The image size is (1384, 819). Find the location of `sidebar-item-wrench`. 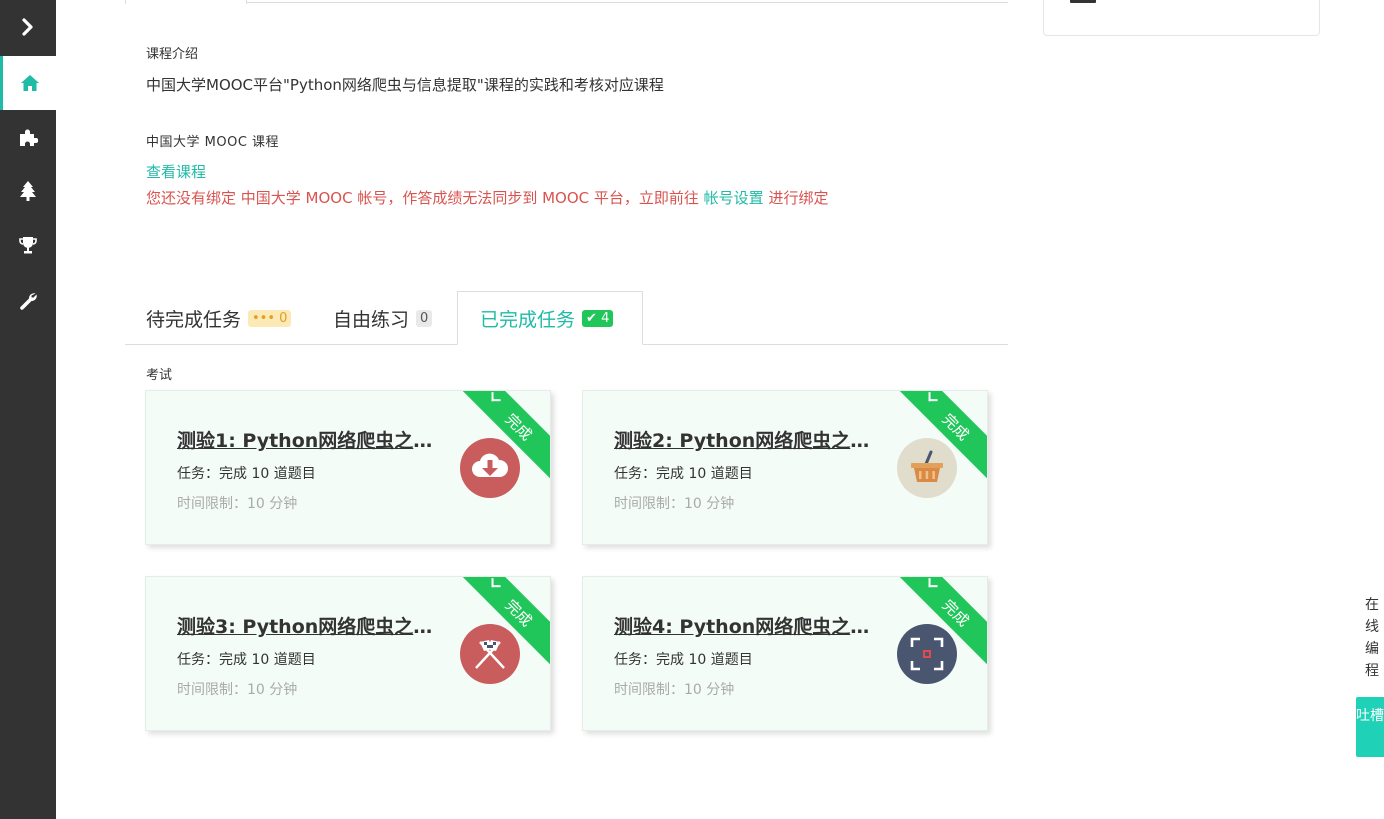

sidebar-item-wrench is located at coordinates (28, 301).